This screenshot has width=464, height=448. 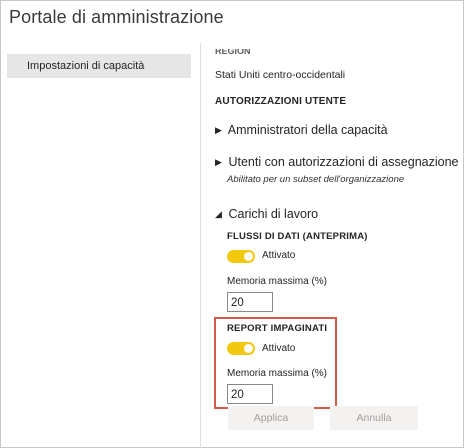 I want to click on dataflows-toggle, so click(x=241, y=256).